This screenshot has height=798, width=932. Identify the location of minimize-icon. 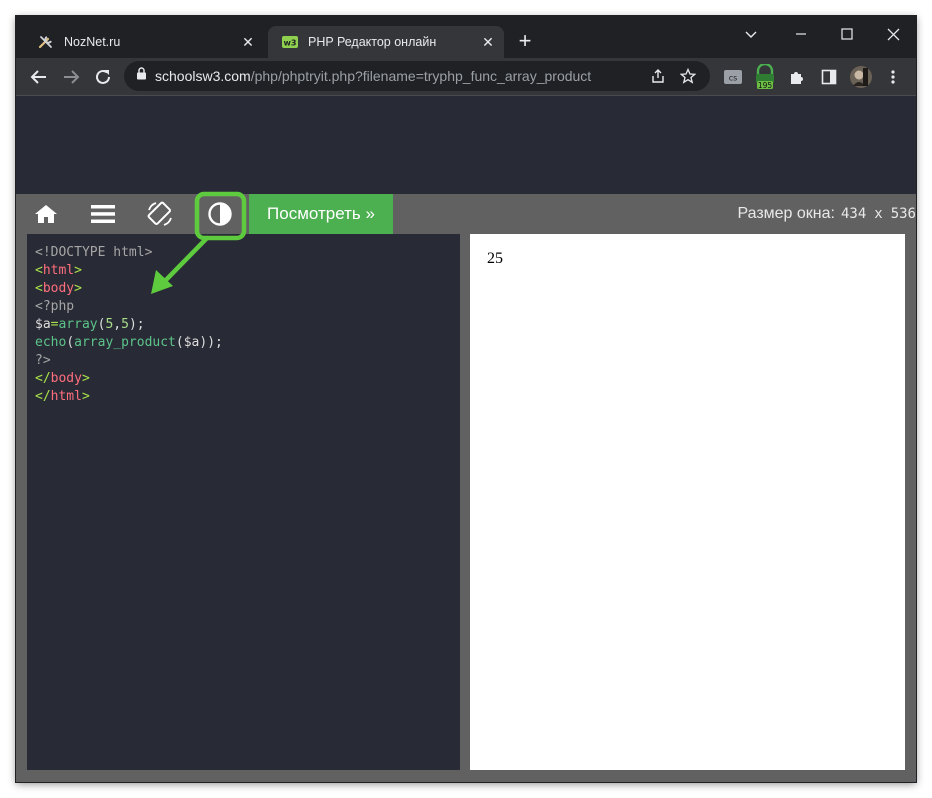
(801, 34).